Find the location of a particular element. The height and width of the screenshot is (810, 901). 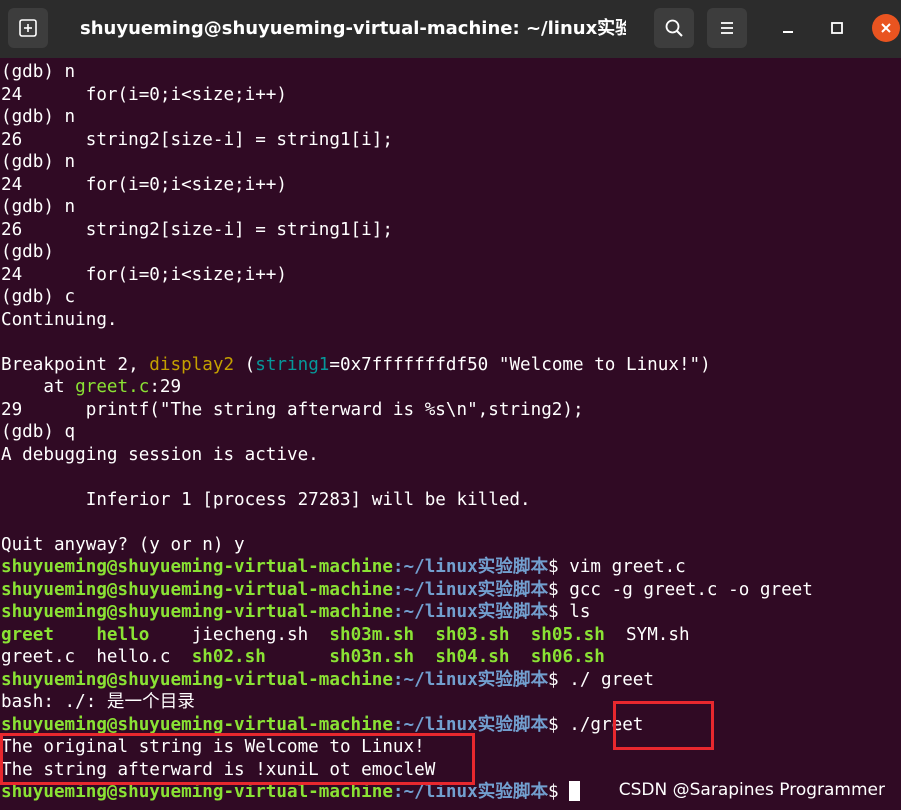

search-button is located at coordinates (674, 28).